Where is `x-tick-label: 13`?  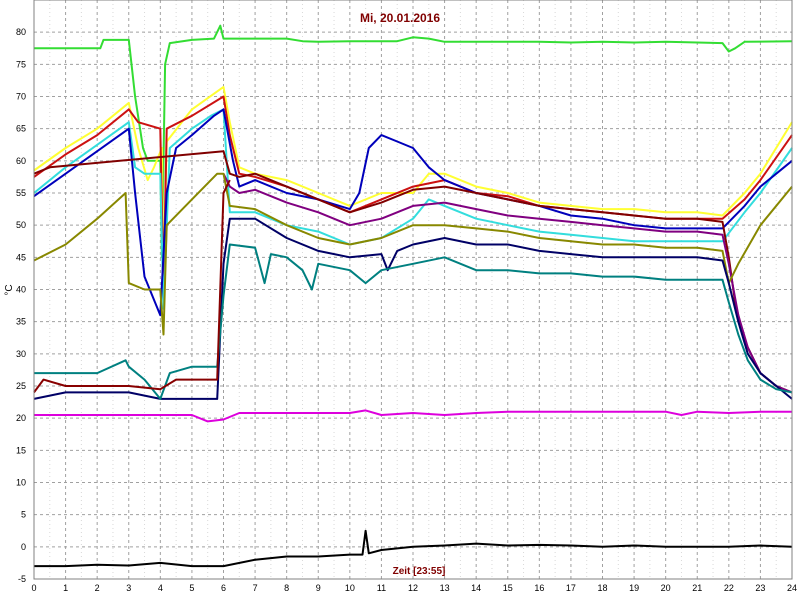 x-tick-label: 13 is located at coordinates (445, 588).